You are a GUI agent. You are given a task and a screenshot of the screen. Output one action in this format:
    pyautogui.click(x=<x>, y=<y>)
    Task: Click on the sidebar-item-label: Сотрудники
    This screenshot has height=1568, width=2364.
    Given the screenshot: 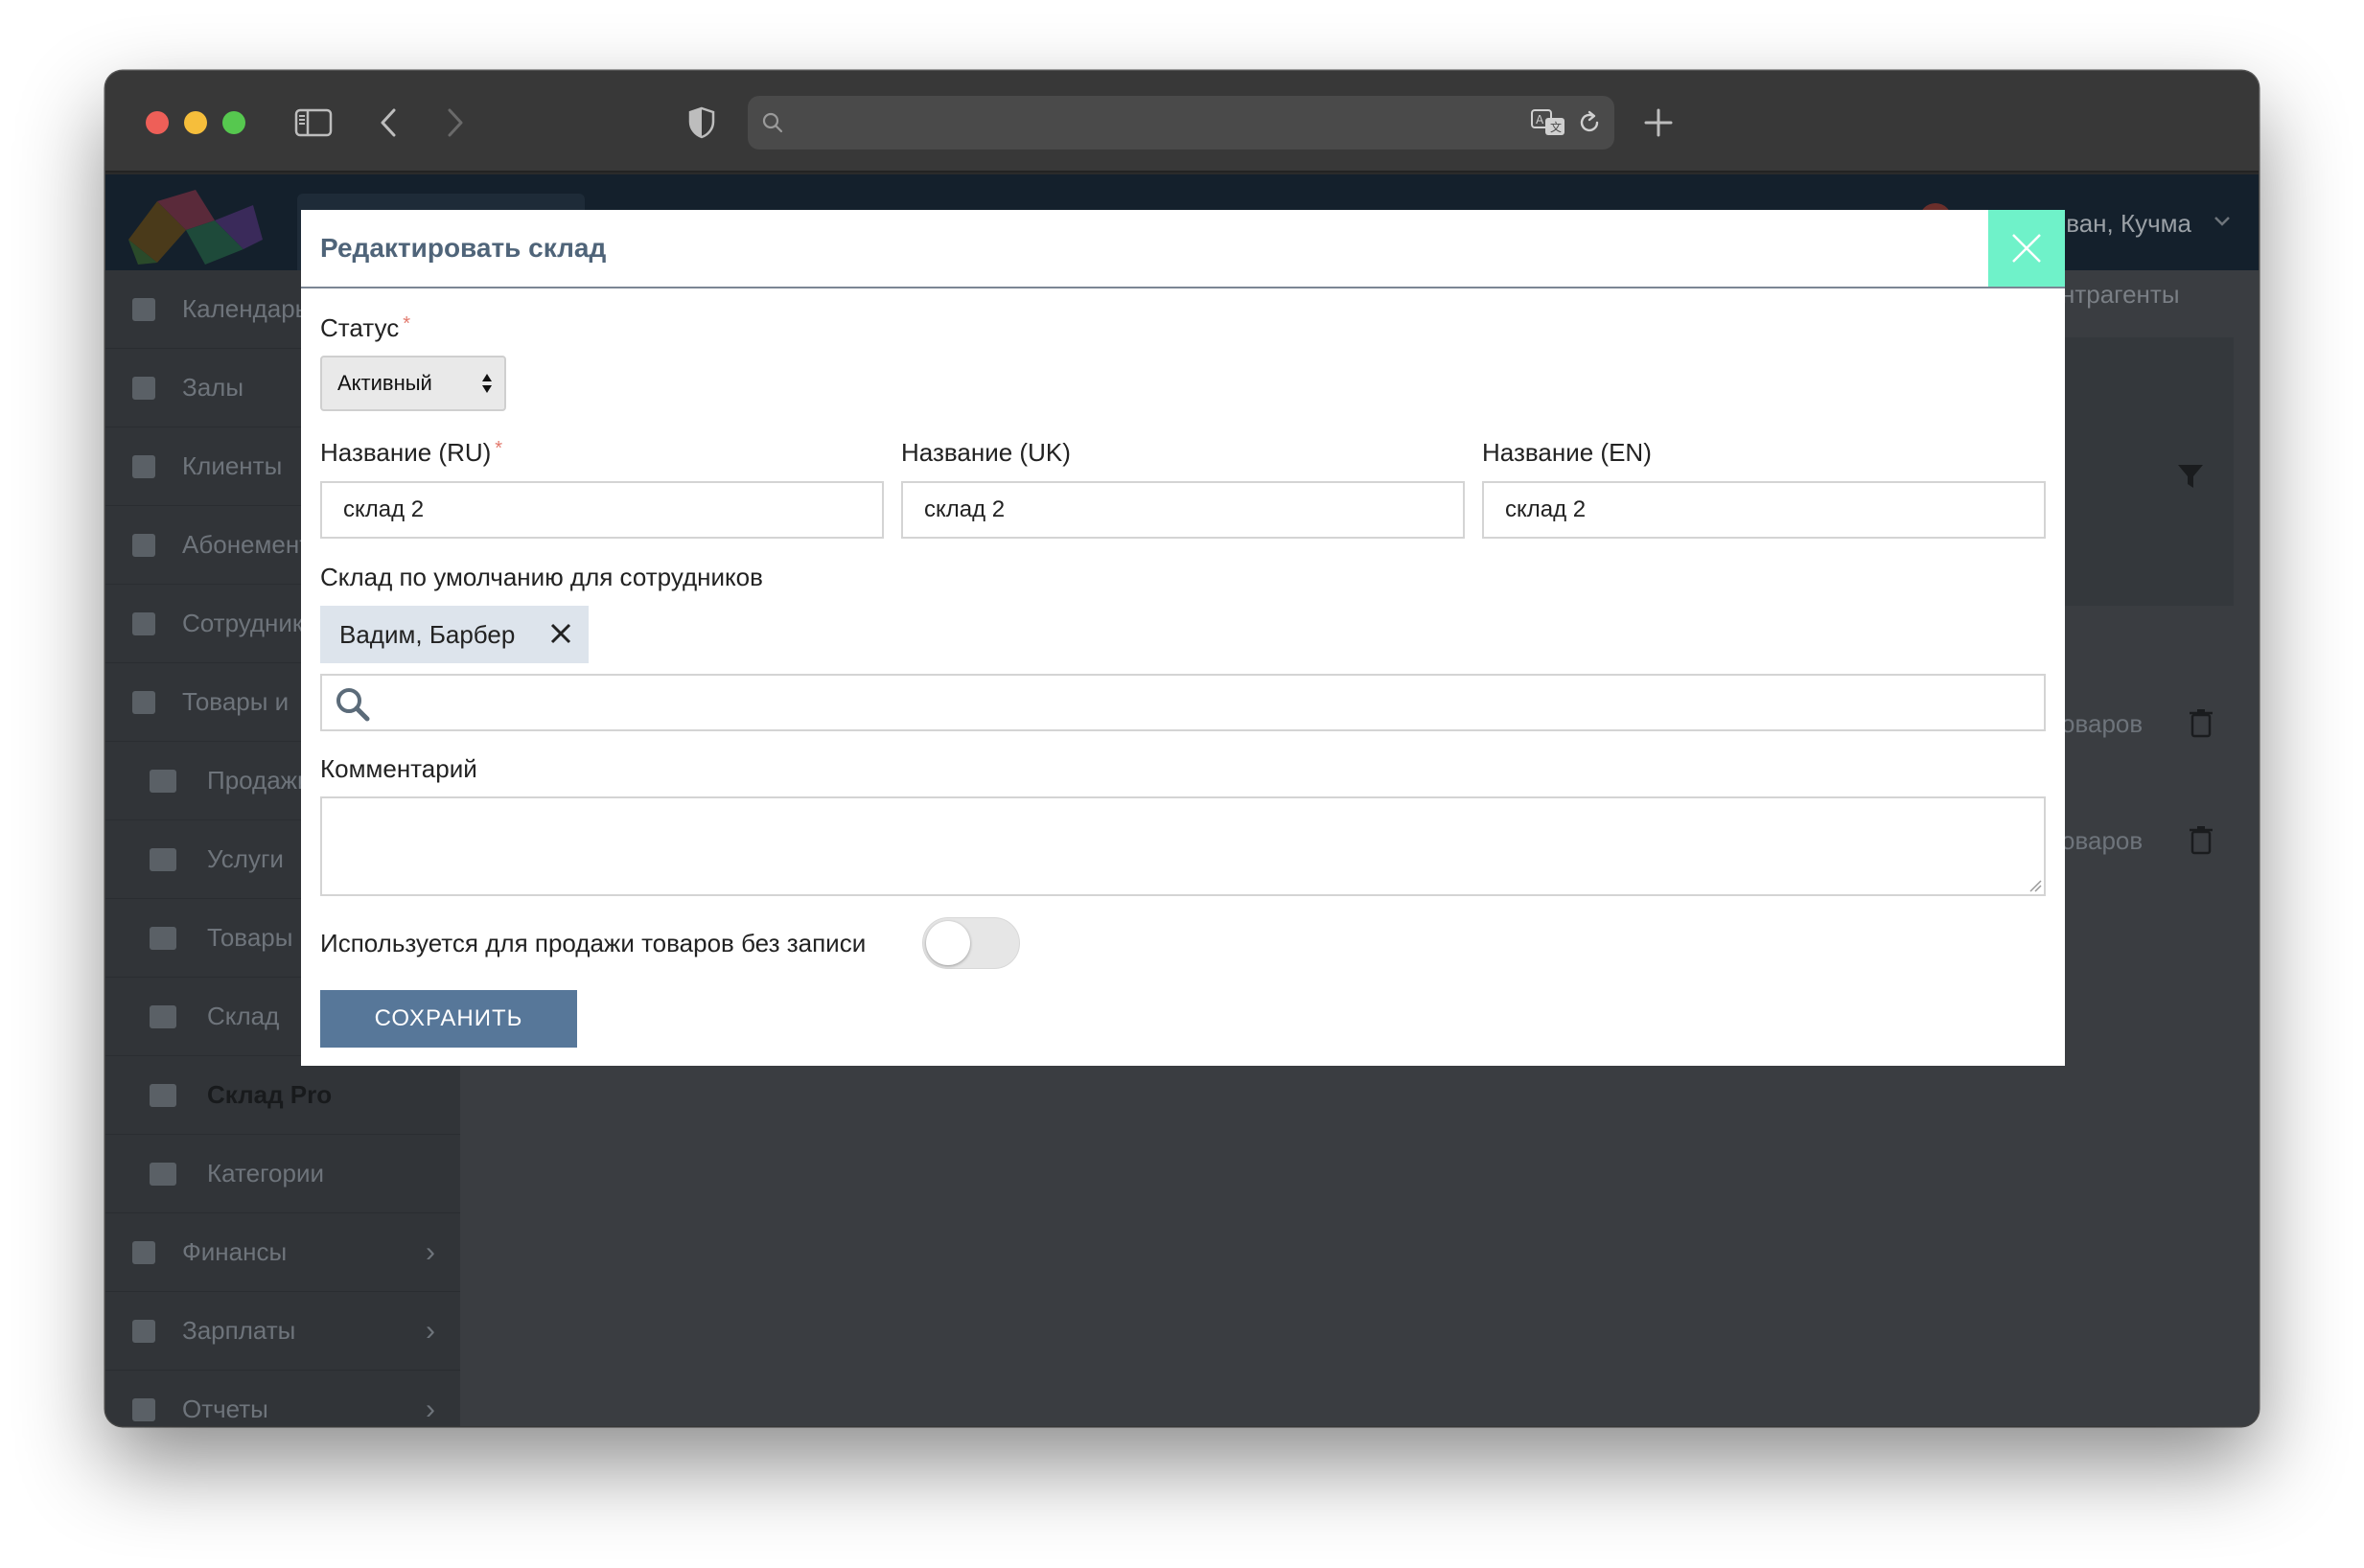 What is the action you would take?
    pyautogui.click(x=249, y=623)
    